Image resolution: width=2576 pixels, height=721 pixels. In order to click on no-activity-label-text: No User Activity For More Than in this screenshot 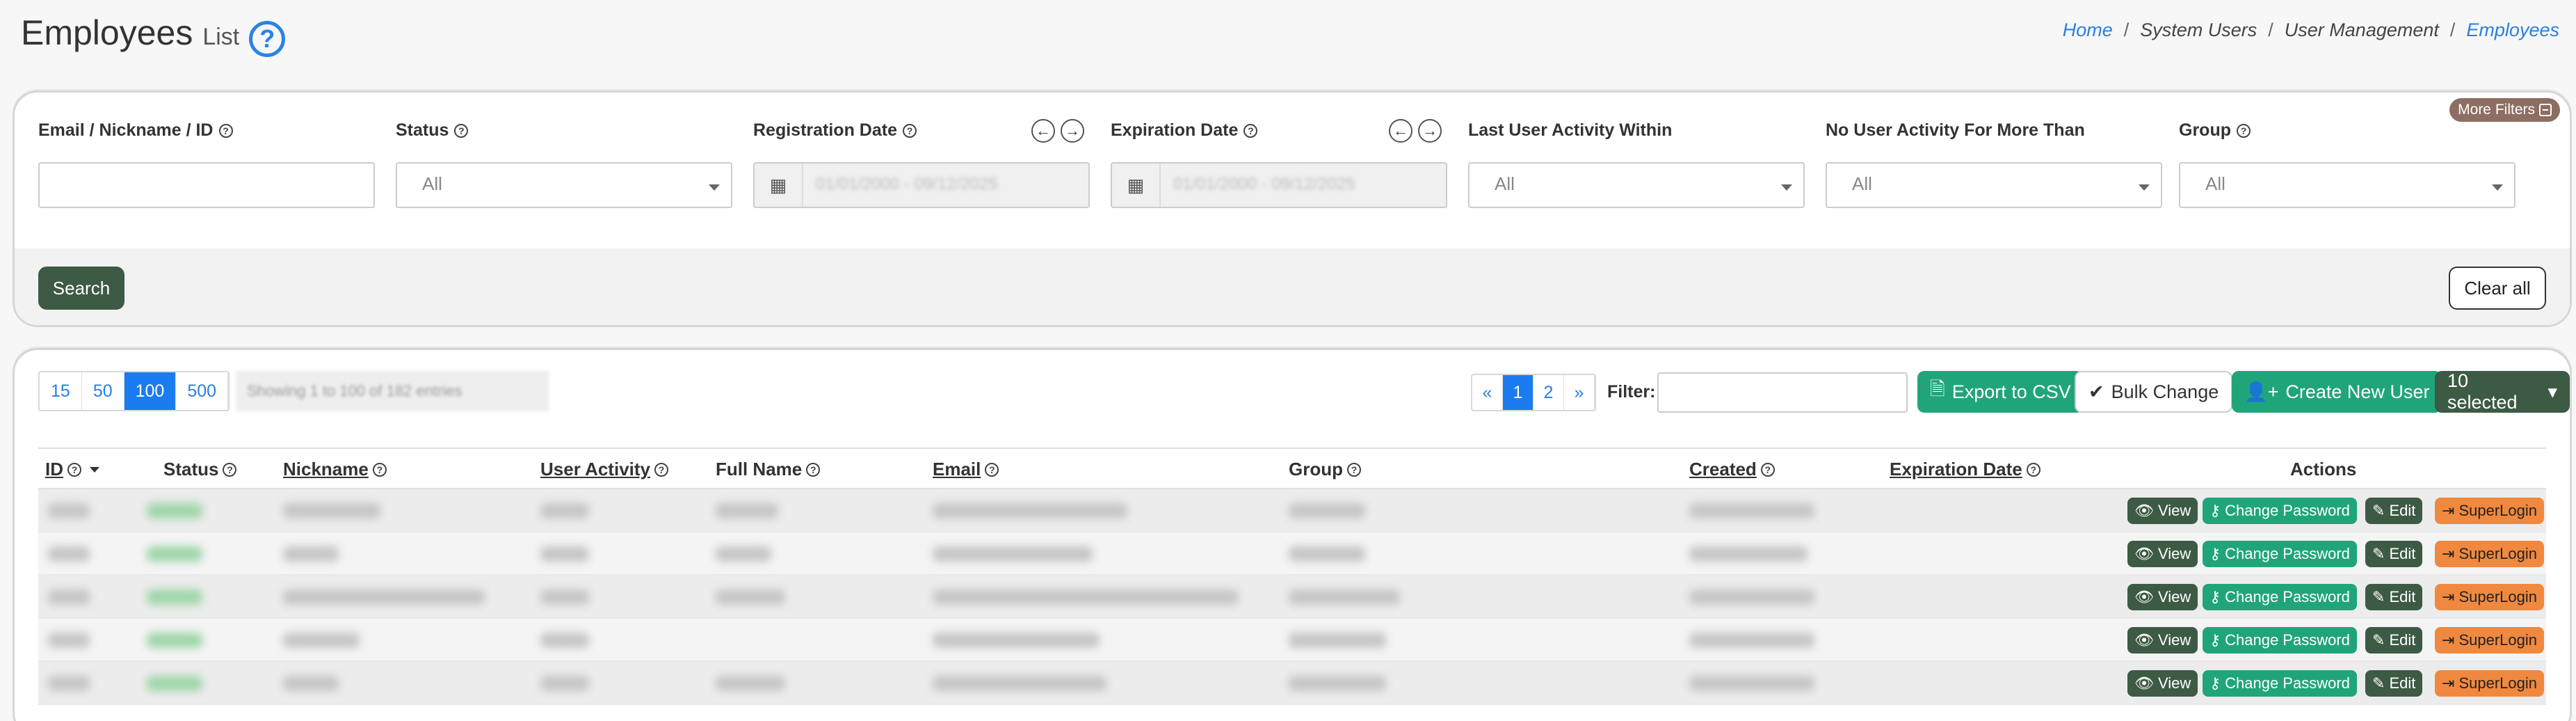, I will do `click(1956, 130)`.